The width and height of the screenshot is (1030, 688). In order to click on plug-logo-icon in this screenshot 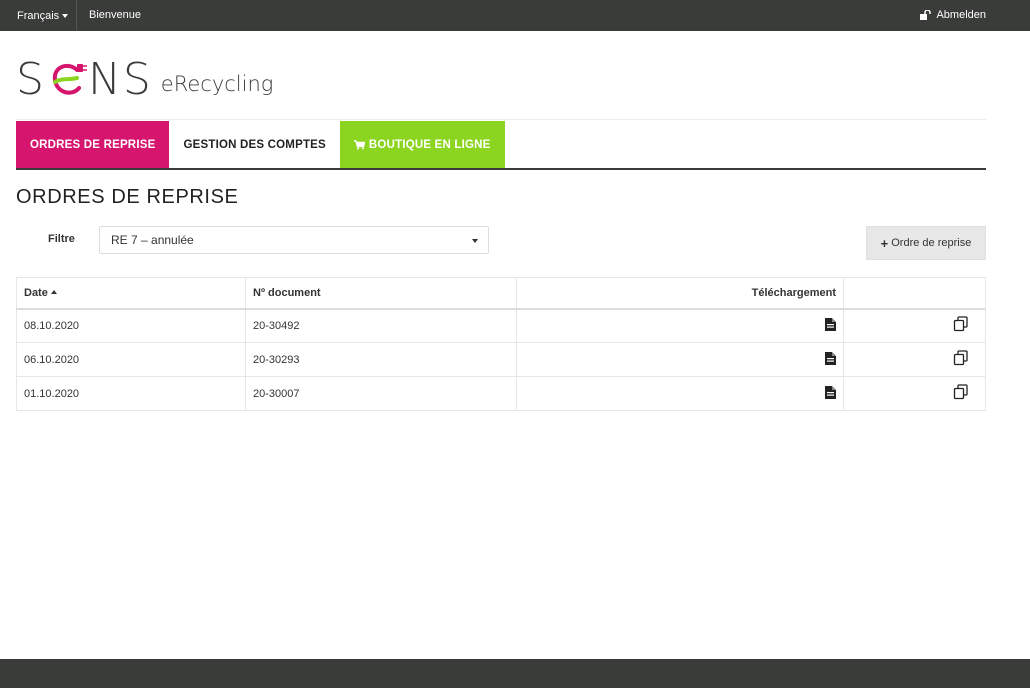, I will do `click(69, 79)`.